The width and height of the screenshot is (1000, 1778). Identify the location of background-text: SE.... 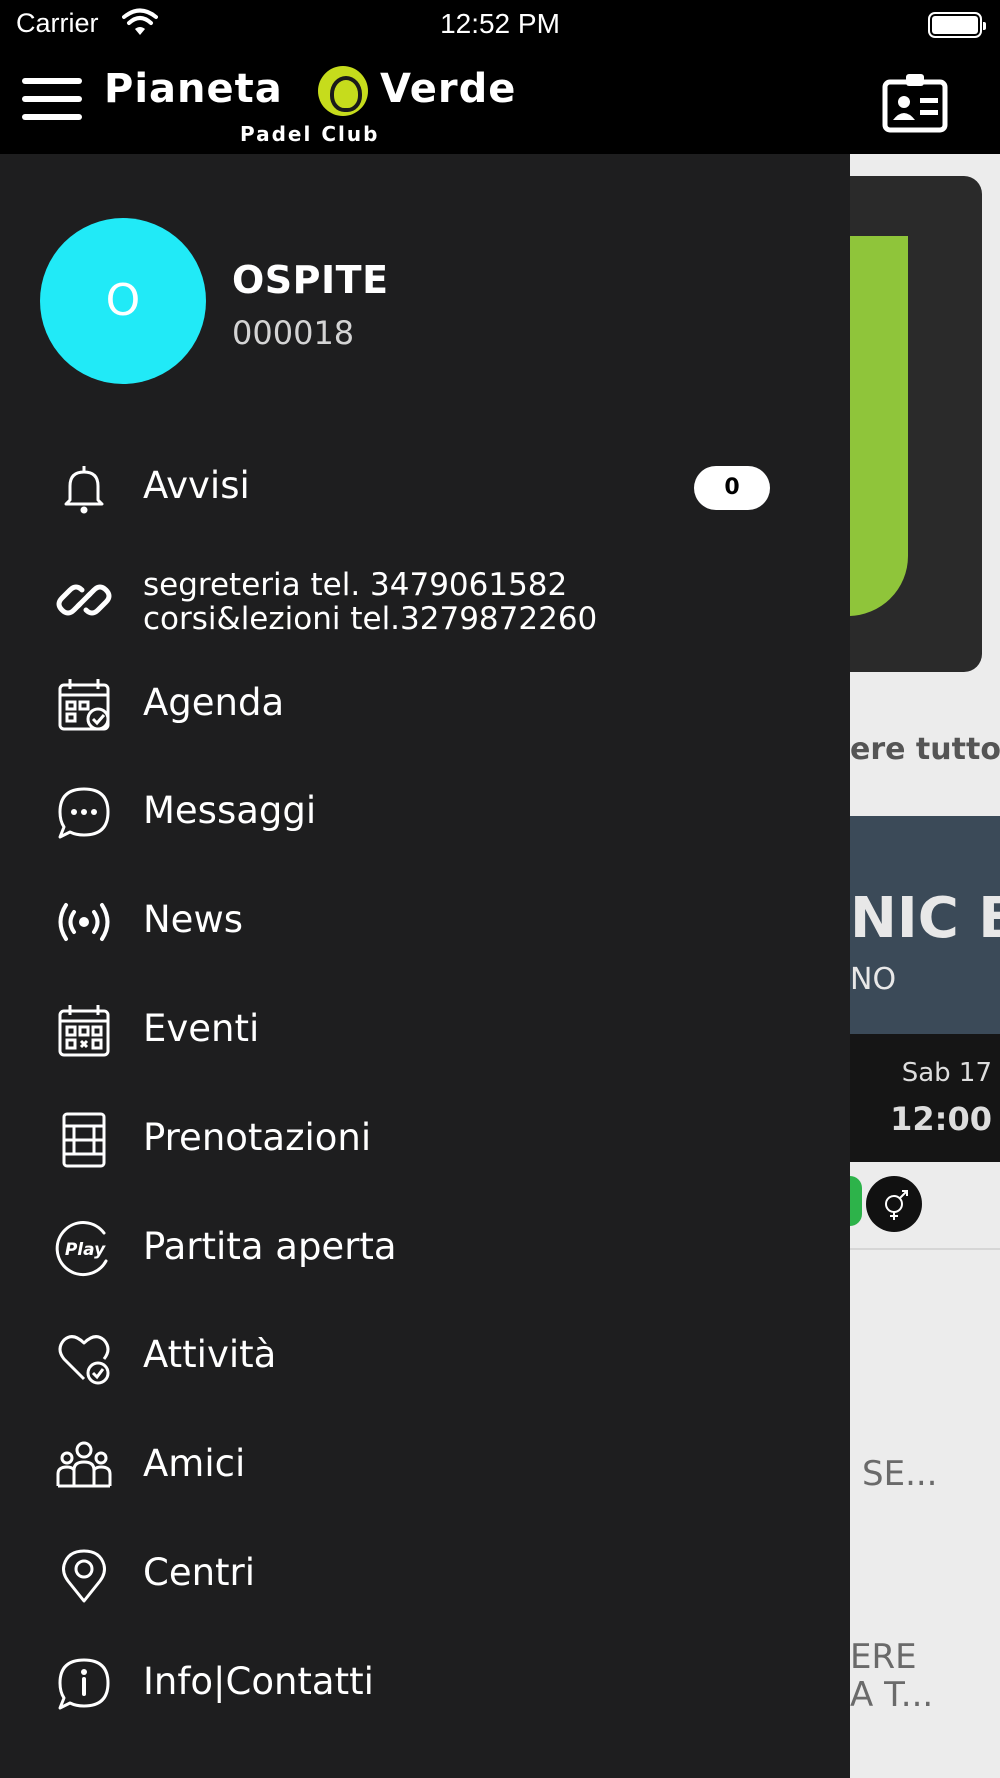
(900, 1474).